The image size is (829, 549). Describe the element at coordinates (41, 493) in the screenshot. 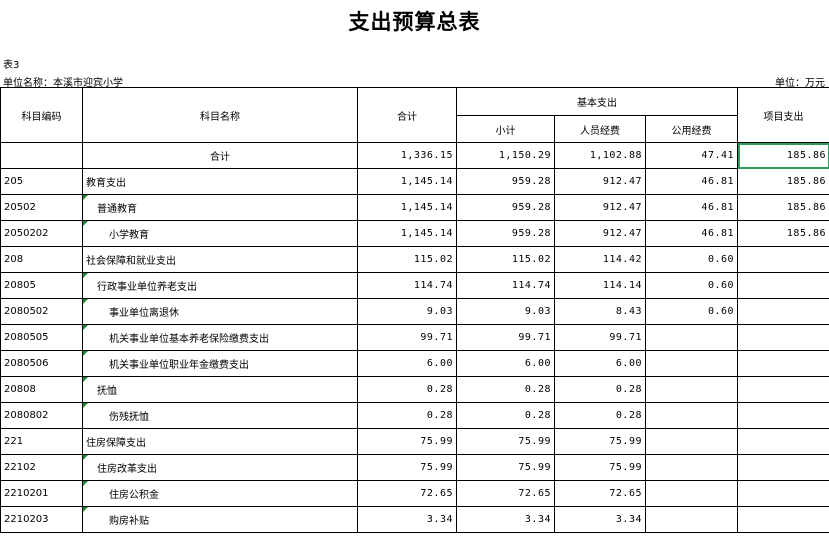

I see `cell-code: 2210201` at that location.